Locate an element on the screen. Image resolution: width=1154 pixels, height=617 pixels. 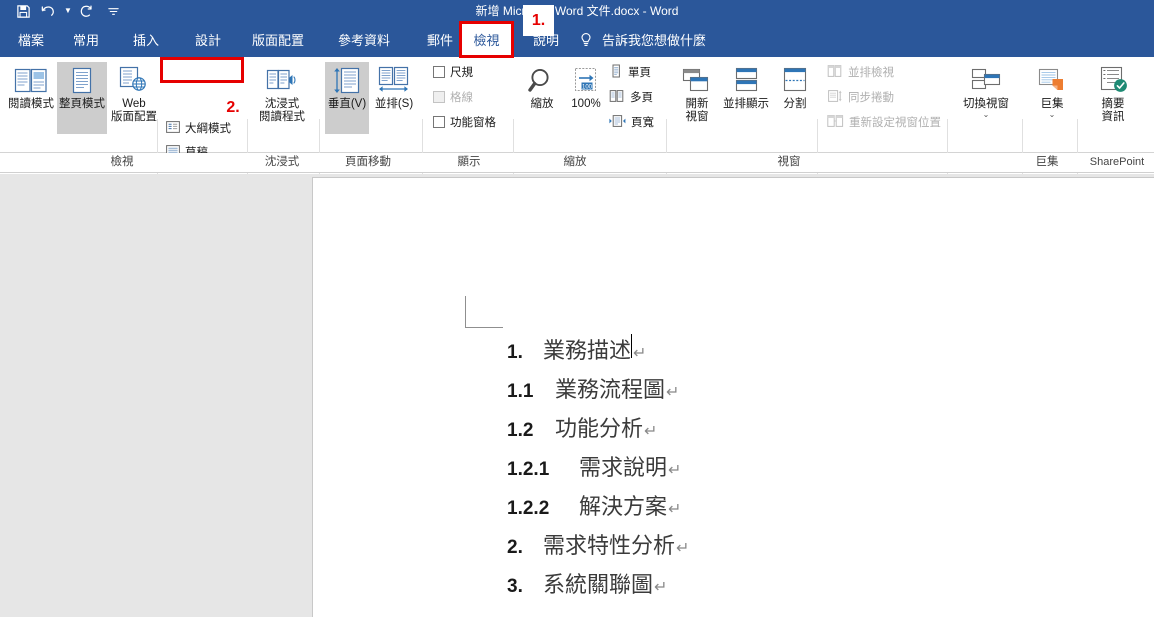
ribbon-group-labels: 檢視 沈浸式 頁面移動 顯示 縮放 視窗 巨集 SharePoint is located at coordinates (577, 163).